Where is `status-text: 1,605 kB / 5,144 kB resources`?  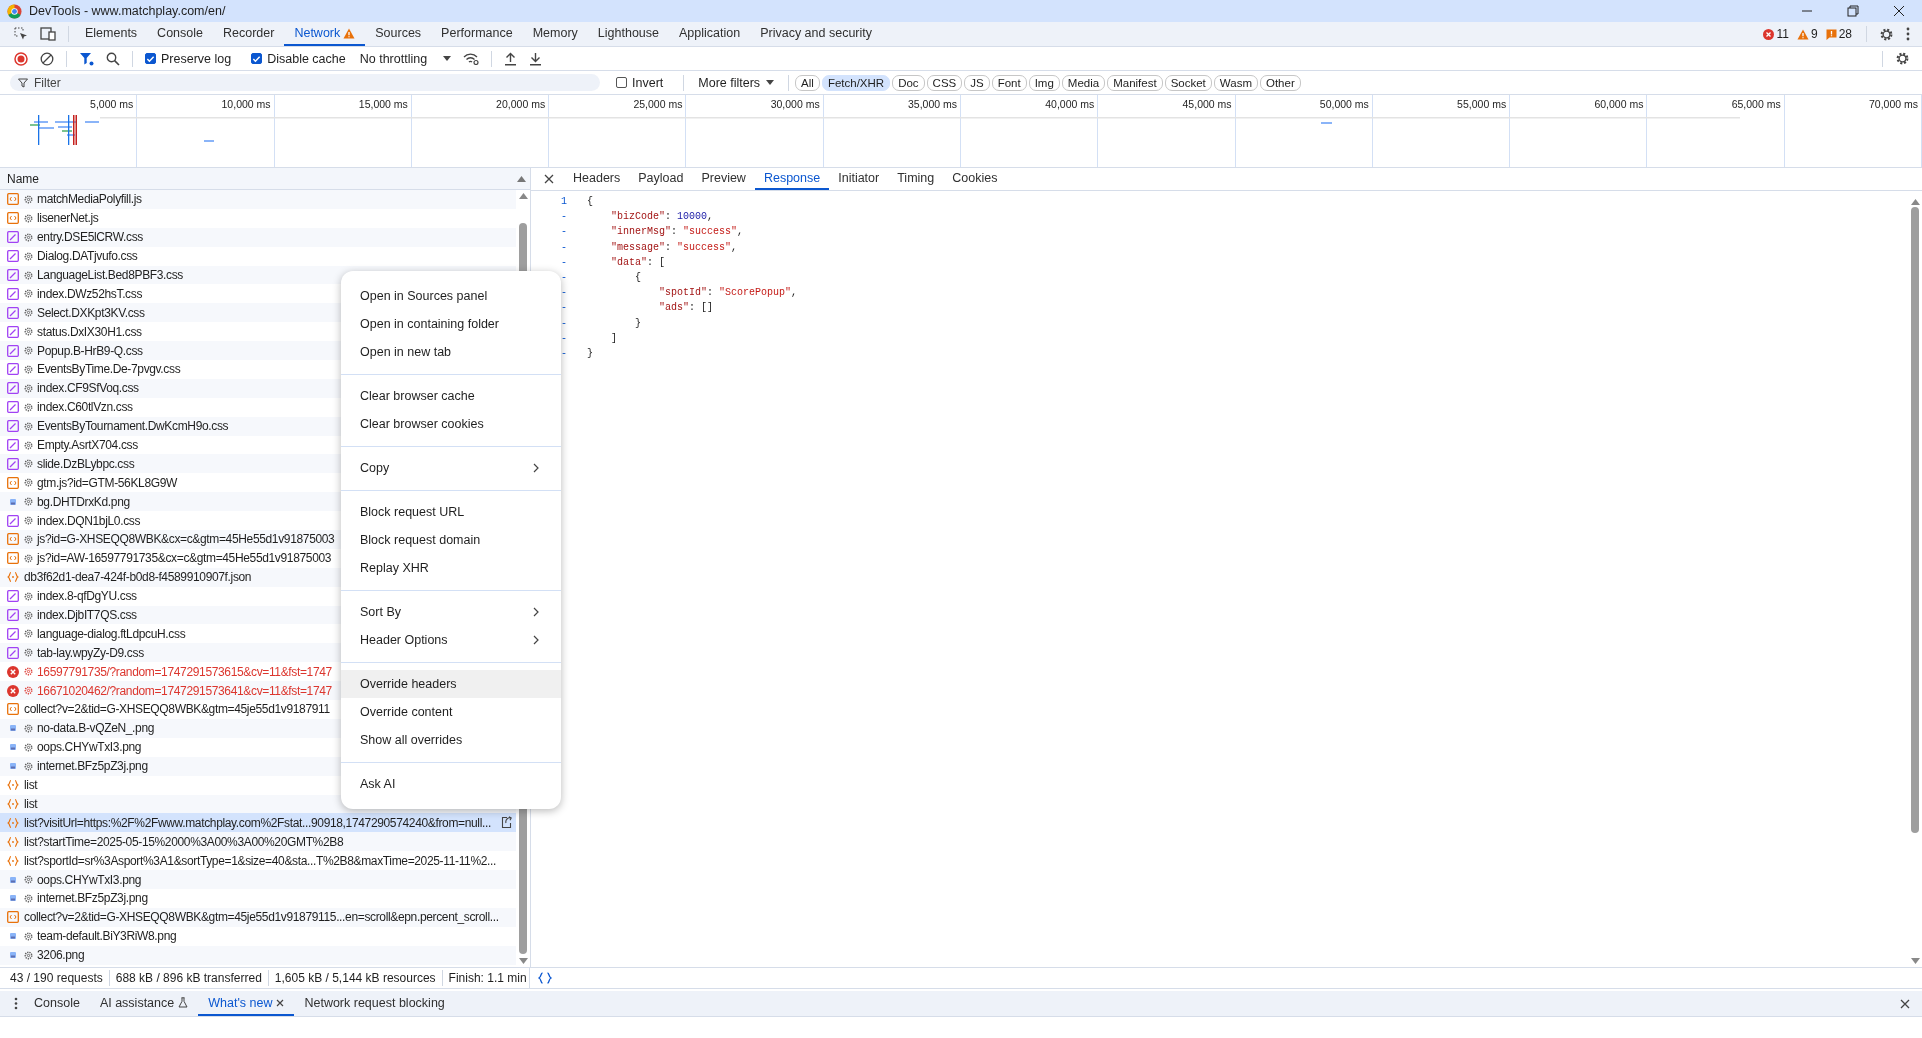
status-text: 1,605 kB / 5,144 kB resources is located at coordinates (355, 978).